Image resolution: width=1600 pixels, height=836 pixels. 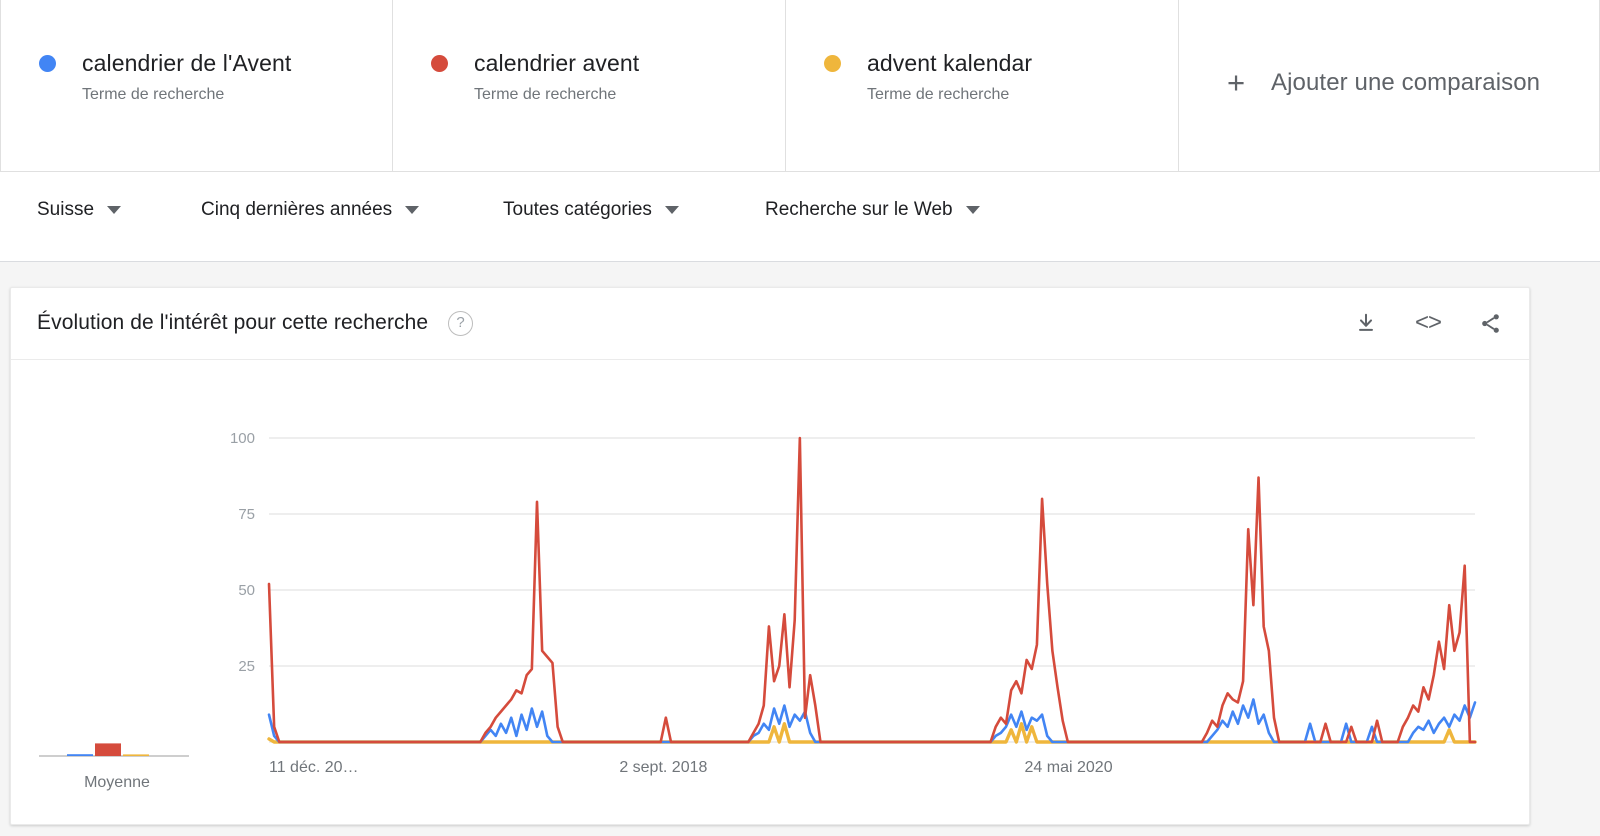 What do you see at coordinates (950, 63) in the screenshot?
I see `term-label-2: advent kalendar` at bounding box center [950, 63].